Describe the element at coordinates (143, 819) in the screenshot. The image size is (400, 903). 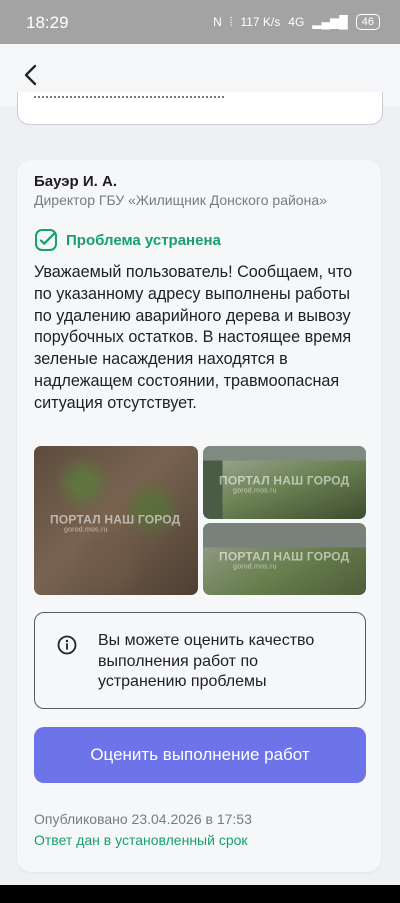
I see `published-date: Опубликовано 23.04.2026 в 17:53` at that location.